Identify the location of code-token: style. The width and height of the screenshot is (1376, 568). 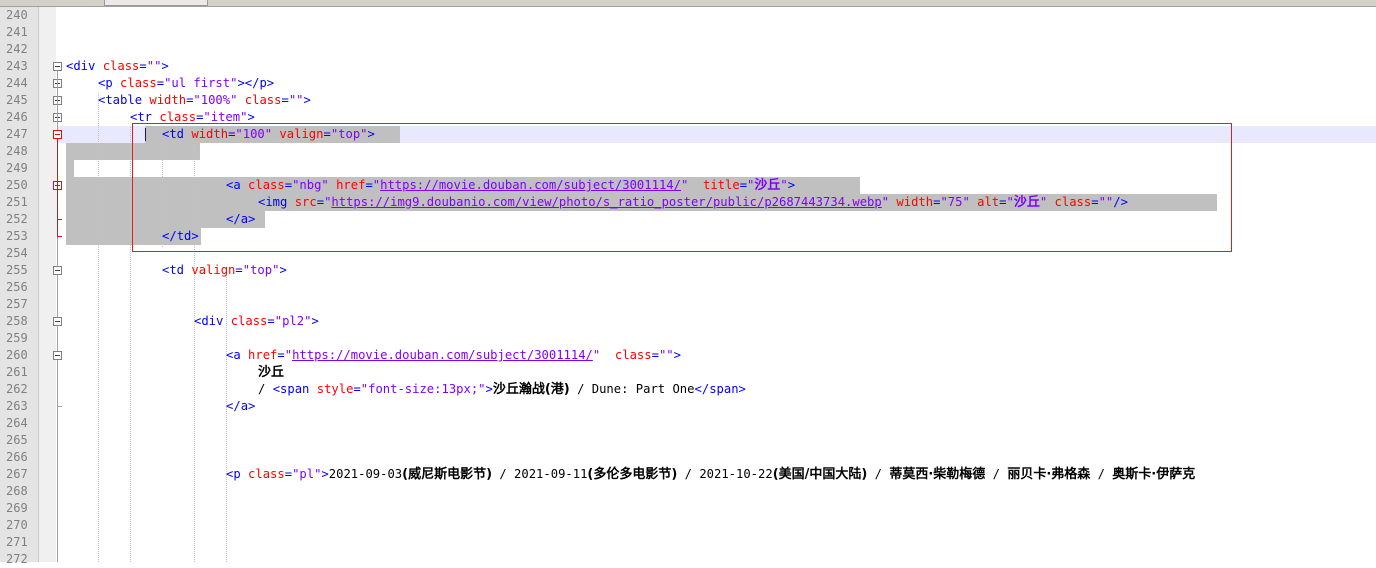
(331, 389).